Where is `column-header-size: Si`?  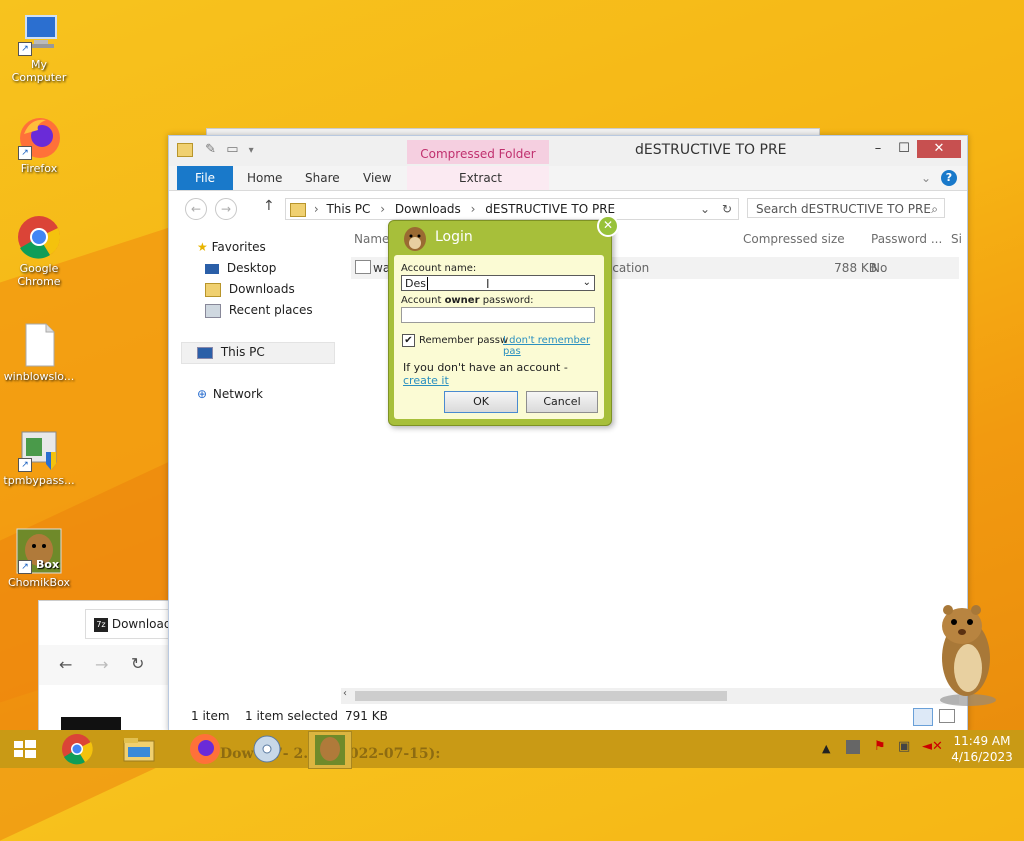 column-header-size: Si is located at coordinates (956, 239).